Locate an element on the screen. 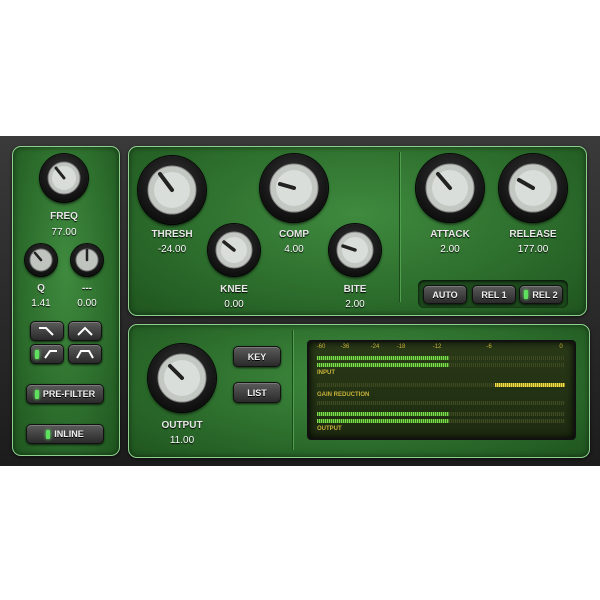 The height and width of the screenshot is (600, 600). high-cut-icon is located at coordinates (50, 354).